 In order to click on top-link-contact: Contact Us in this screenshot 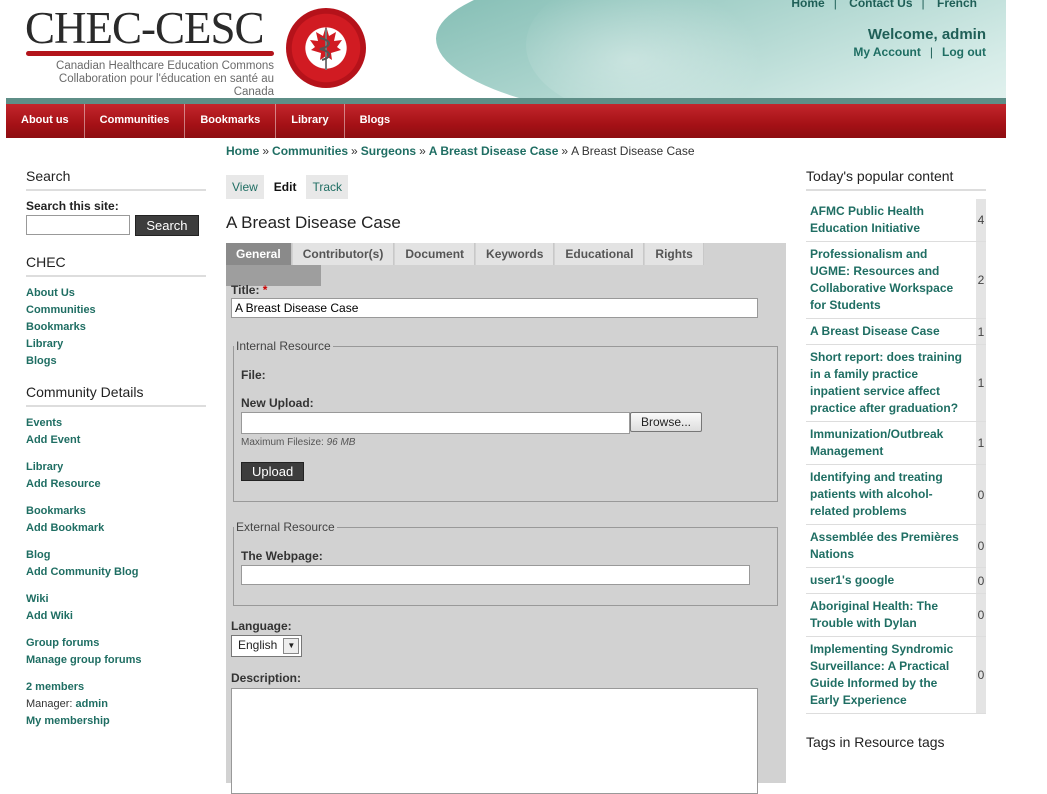, I will do `click(880, 5)`.